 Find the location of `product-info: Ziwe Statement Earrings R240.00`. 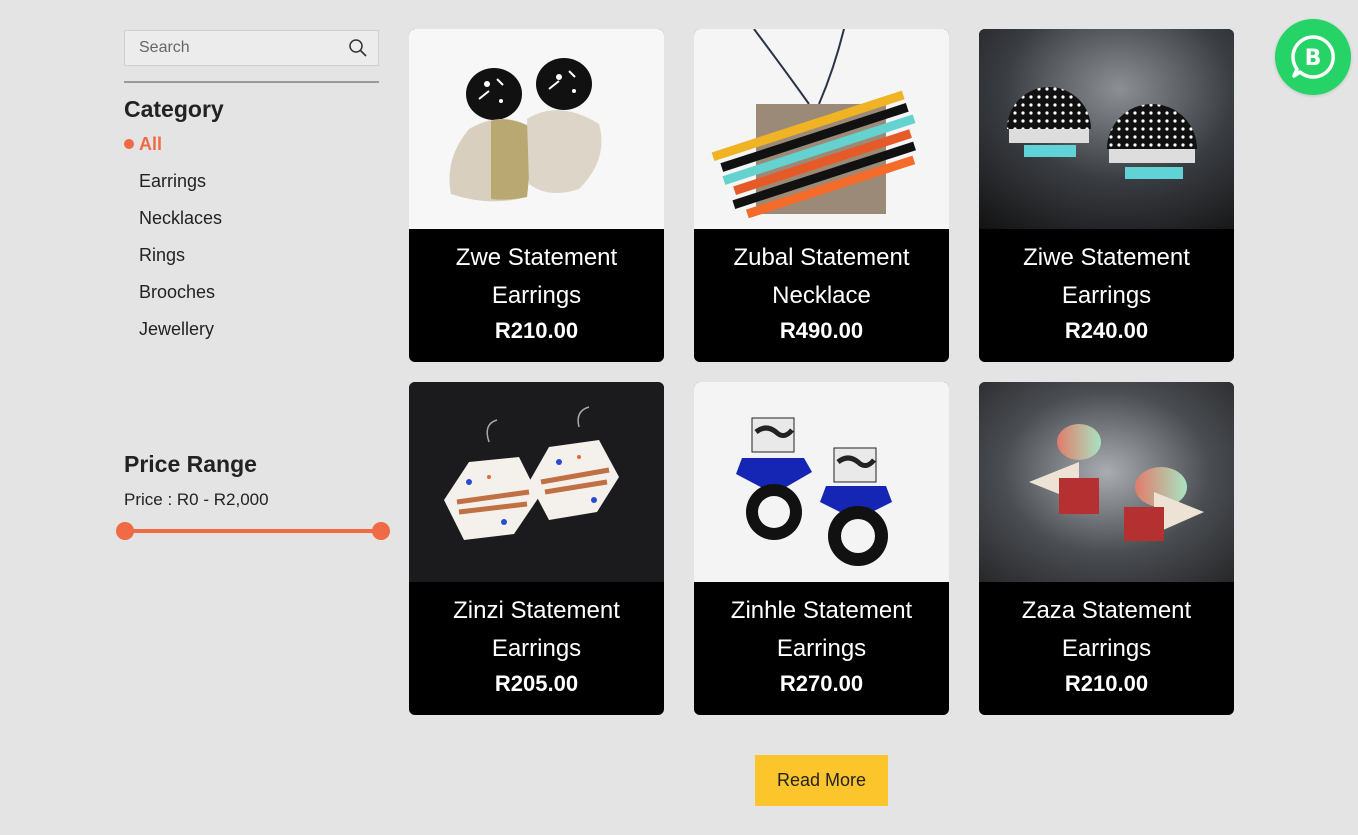

product-info: Ziwe Statement Earrings R240.00 is located at coordinates (1106, 295).